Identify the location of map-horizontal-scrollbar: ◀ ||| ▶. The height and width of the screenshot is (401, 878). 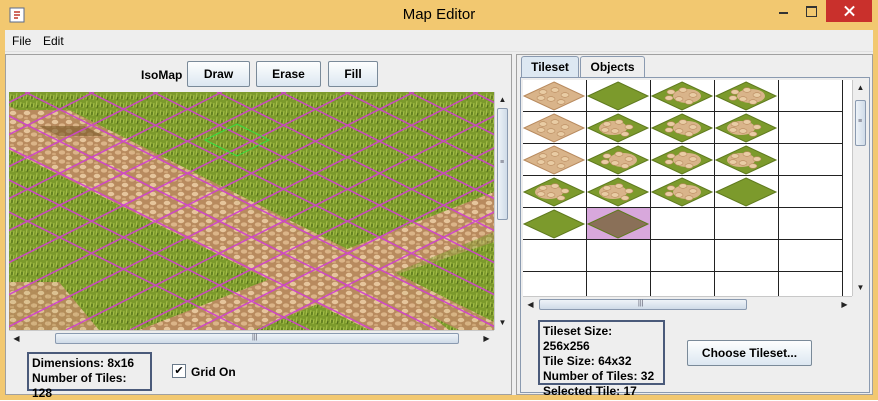
(251, 337).